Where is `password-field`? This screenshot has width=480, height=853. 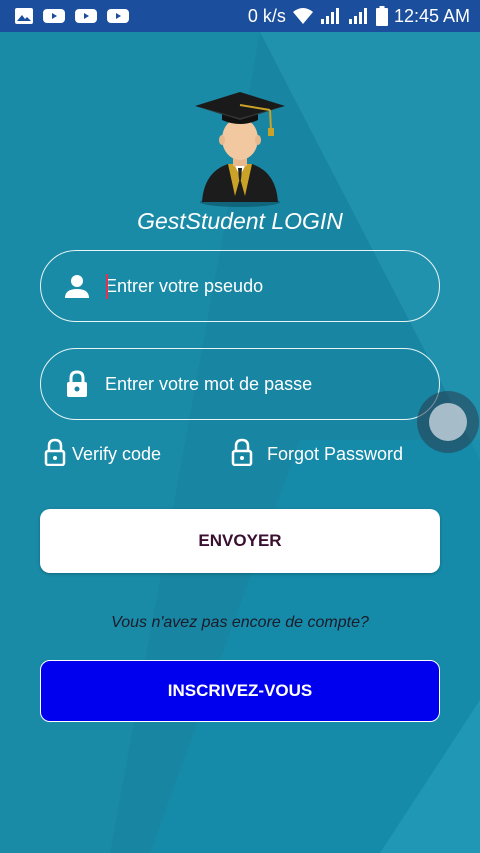 password-field is located at coordinates (240, 384).